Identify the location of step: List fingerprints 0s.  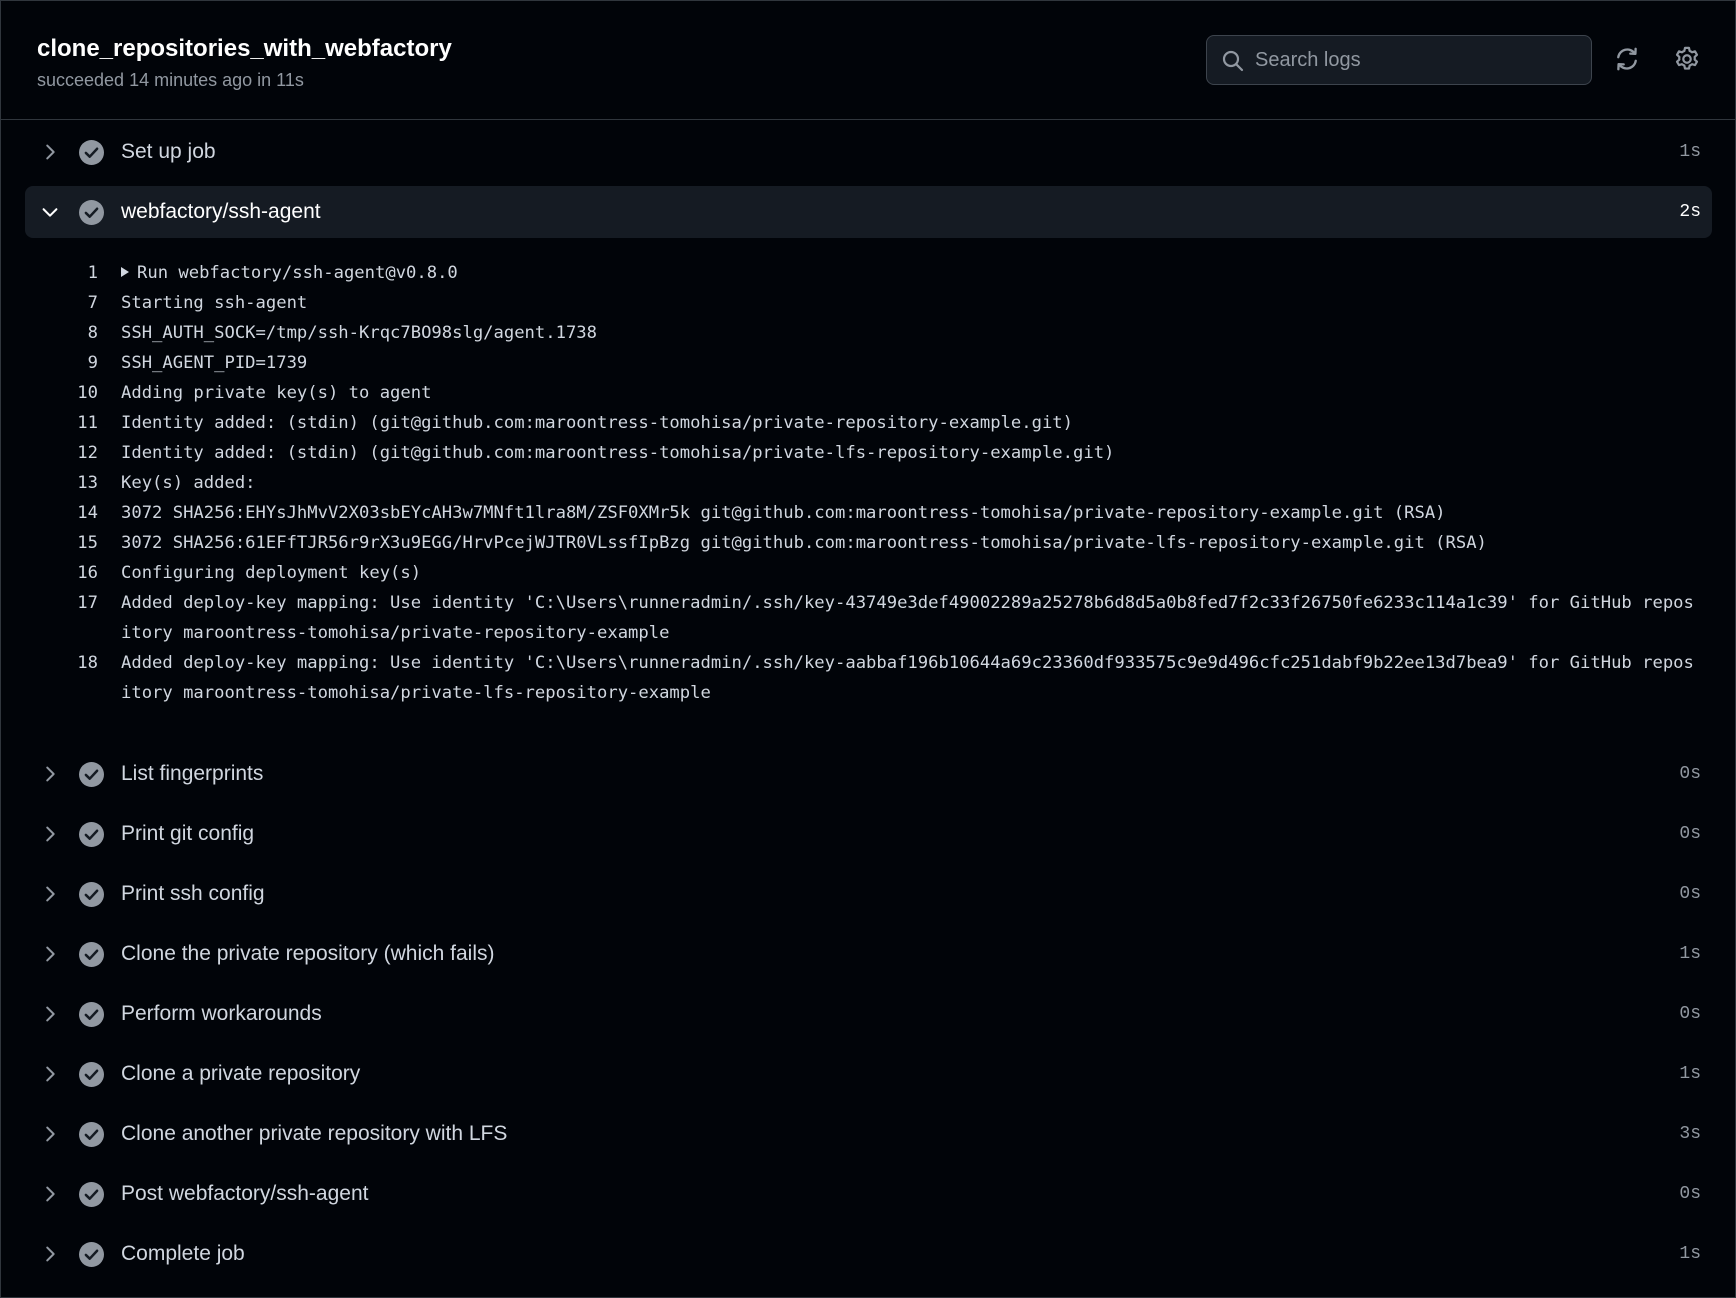
(868, 772).